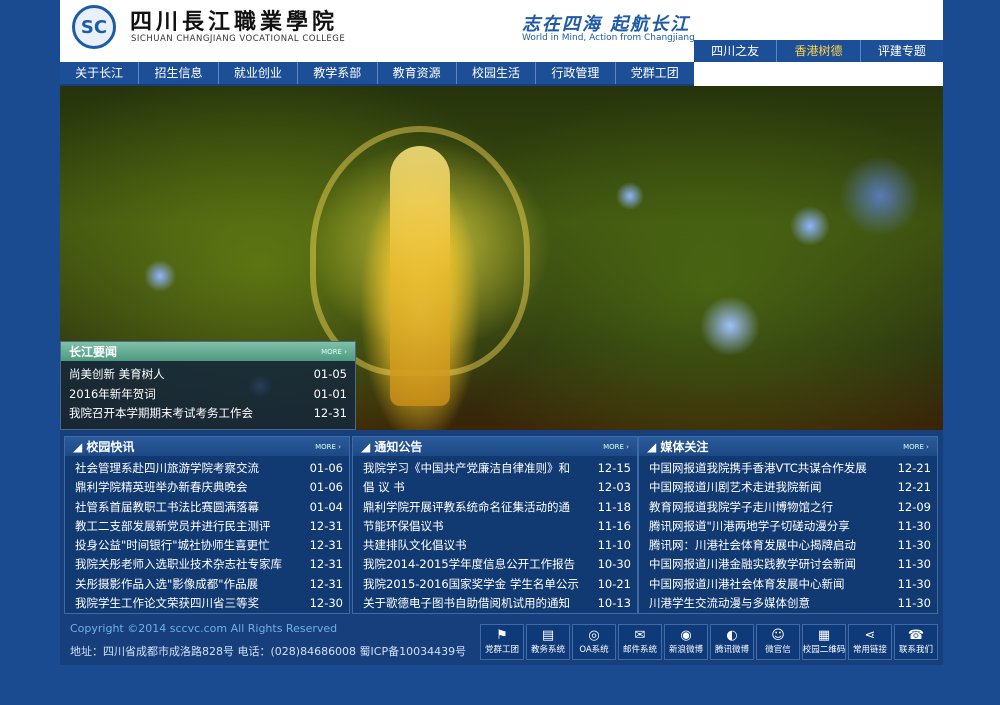 The image size is (1000, 705). I want to click on quicklink-label: 常用链接, so click(869, 650).